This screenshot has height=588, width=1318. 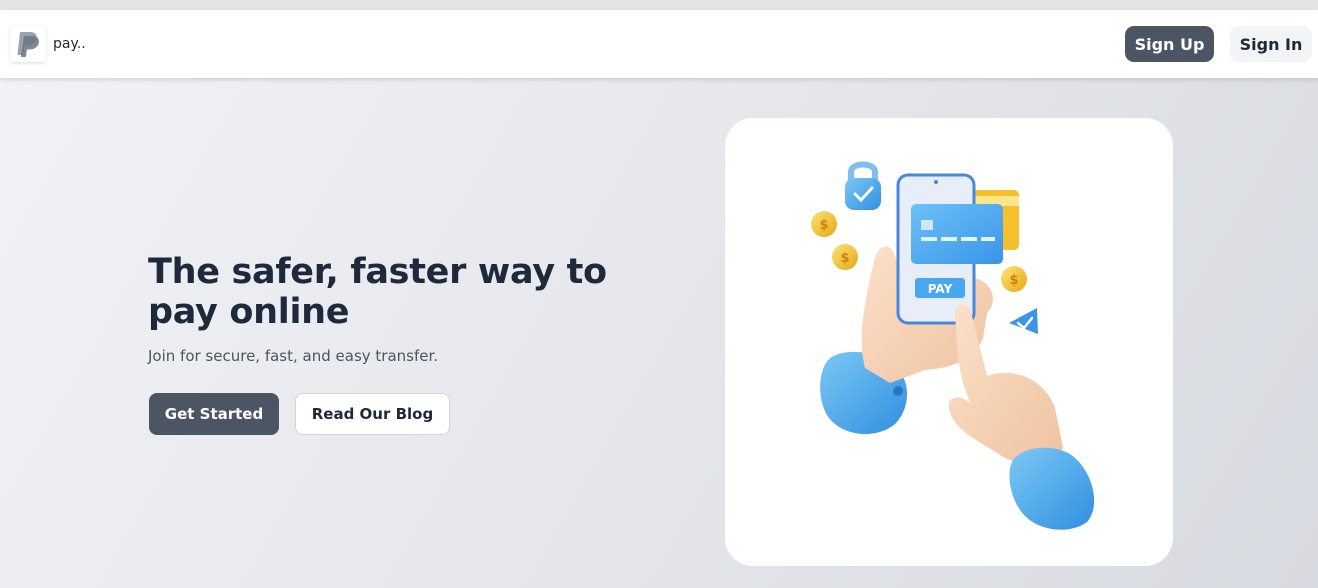 I want to click on checkmark-icon, so click(x=1023, y=321).